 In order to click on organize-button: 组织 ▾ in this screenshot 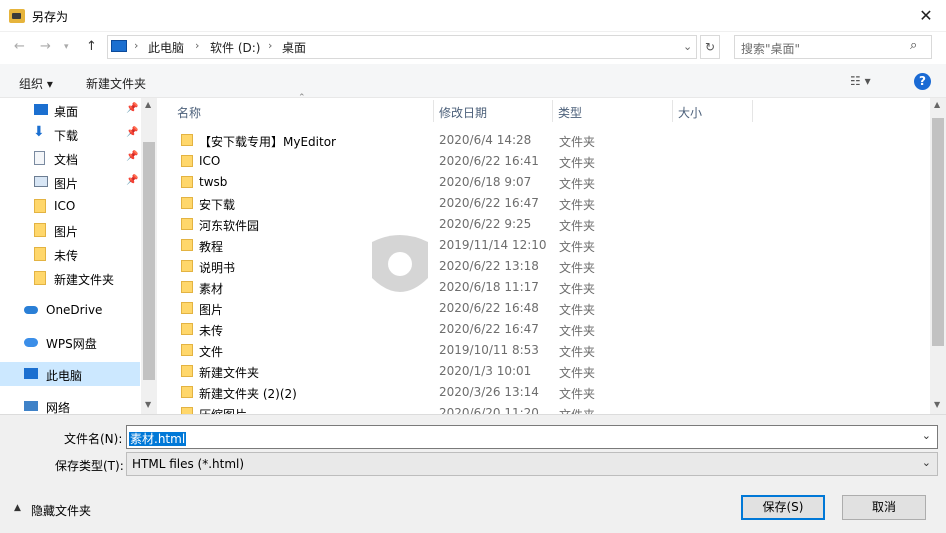, I will do `click(36, 83)`.